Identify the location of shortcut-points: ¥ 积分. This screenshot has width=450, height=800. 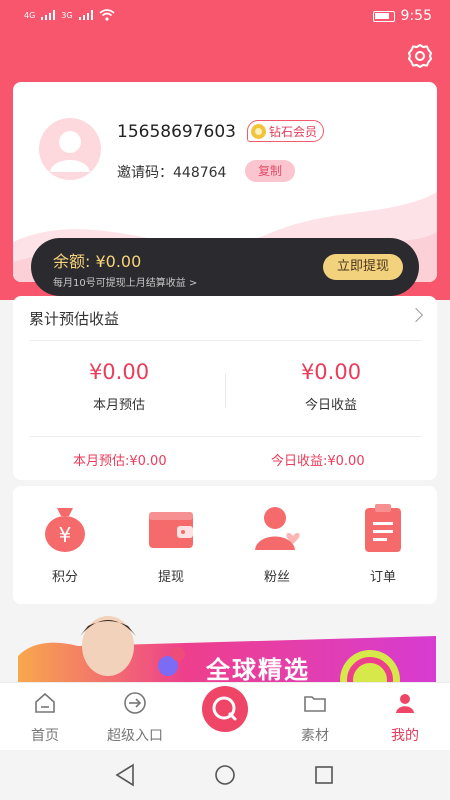
(65, 542).